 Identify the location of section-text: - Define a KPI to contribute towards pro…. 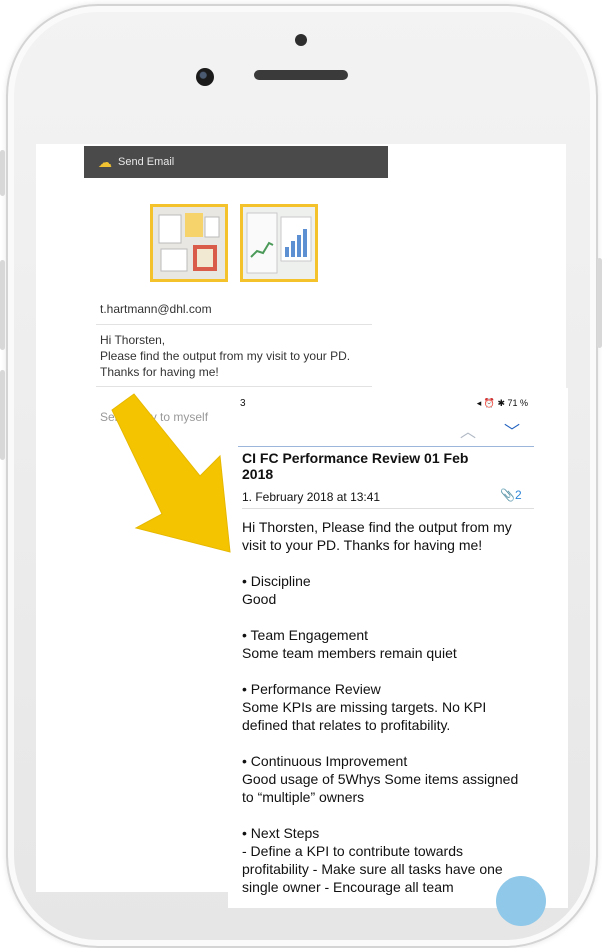
(372, 869).